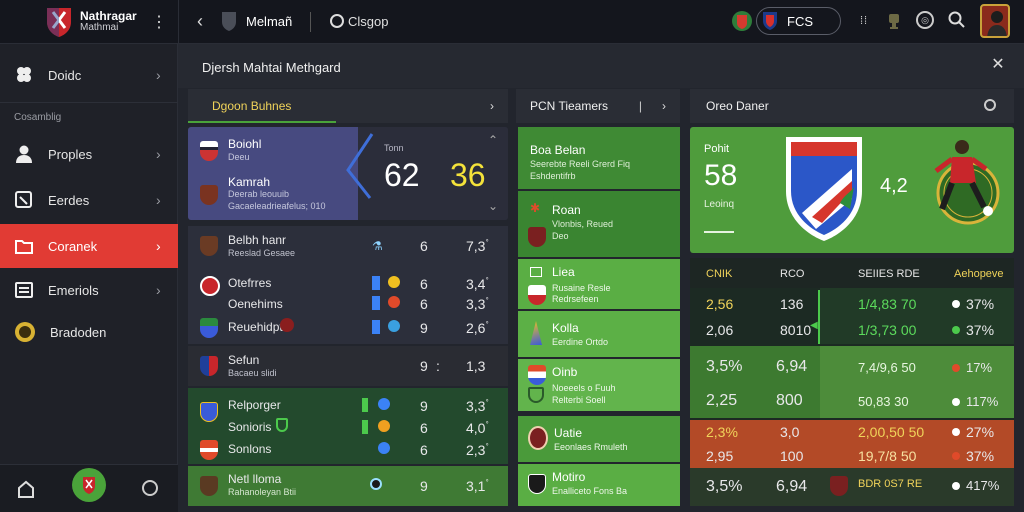  I want to click on circle-icon, so click(150, 488).